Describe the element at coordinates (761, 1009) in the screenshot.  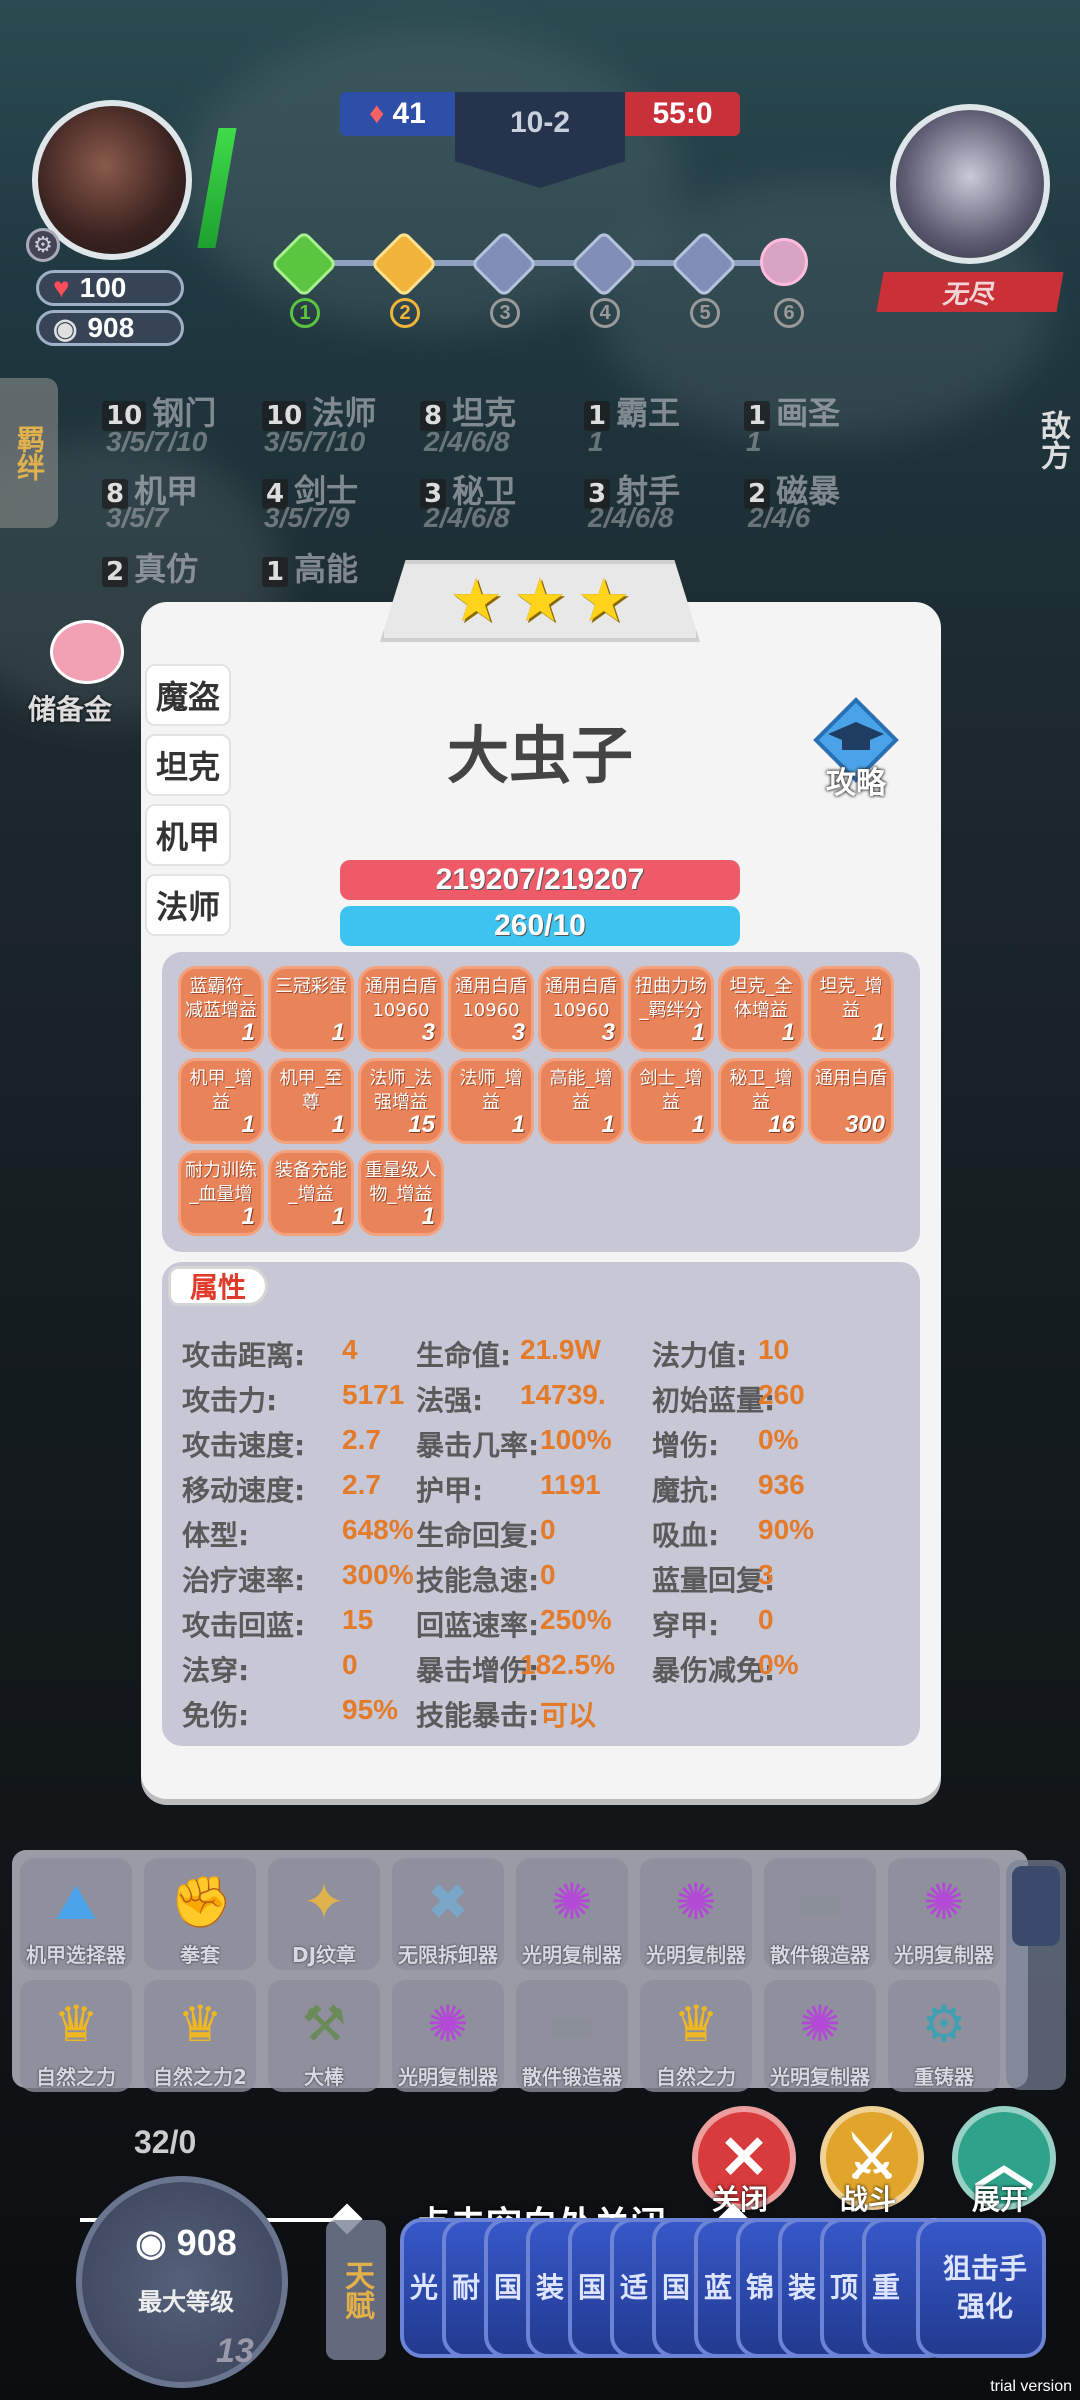
I see `buff-item: 坦克_全体增益 1` at that location.